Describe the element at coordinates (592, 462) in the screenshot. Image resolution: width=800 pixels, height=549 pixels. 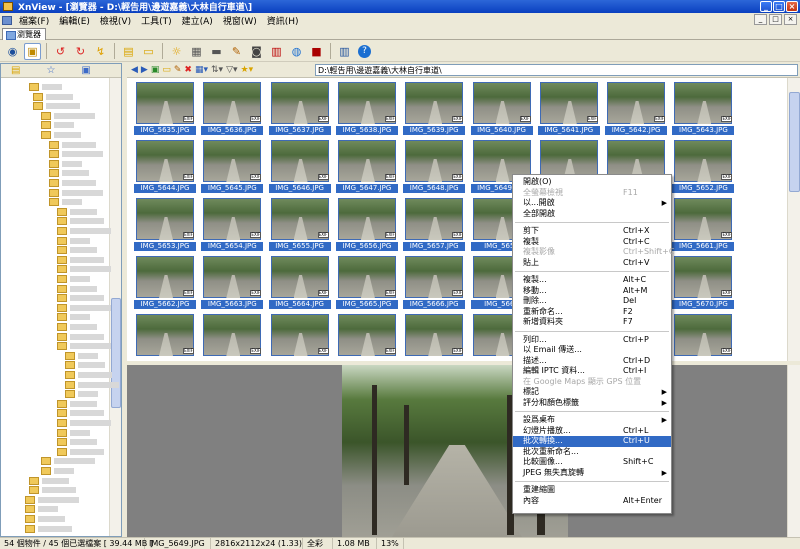
I see `context-menu-item: 比較圖像... Shift+C` at that location.